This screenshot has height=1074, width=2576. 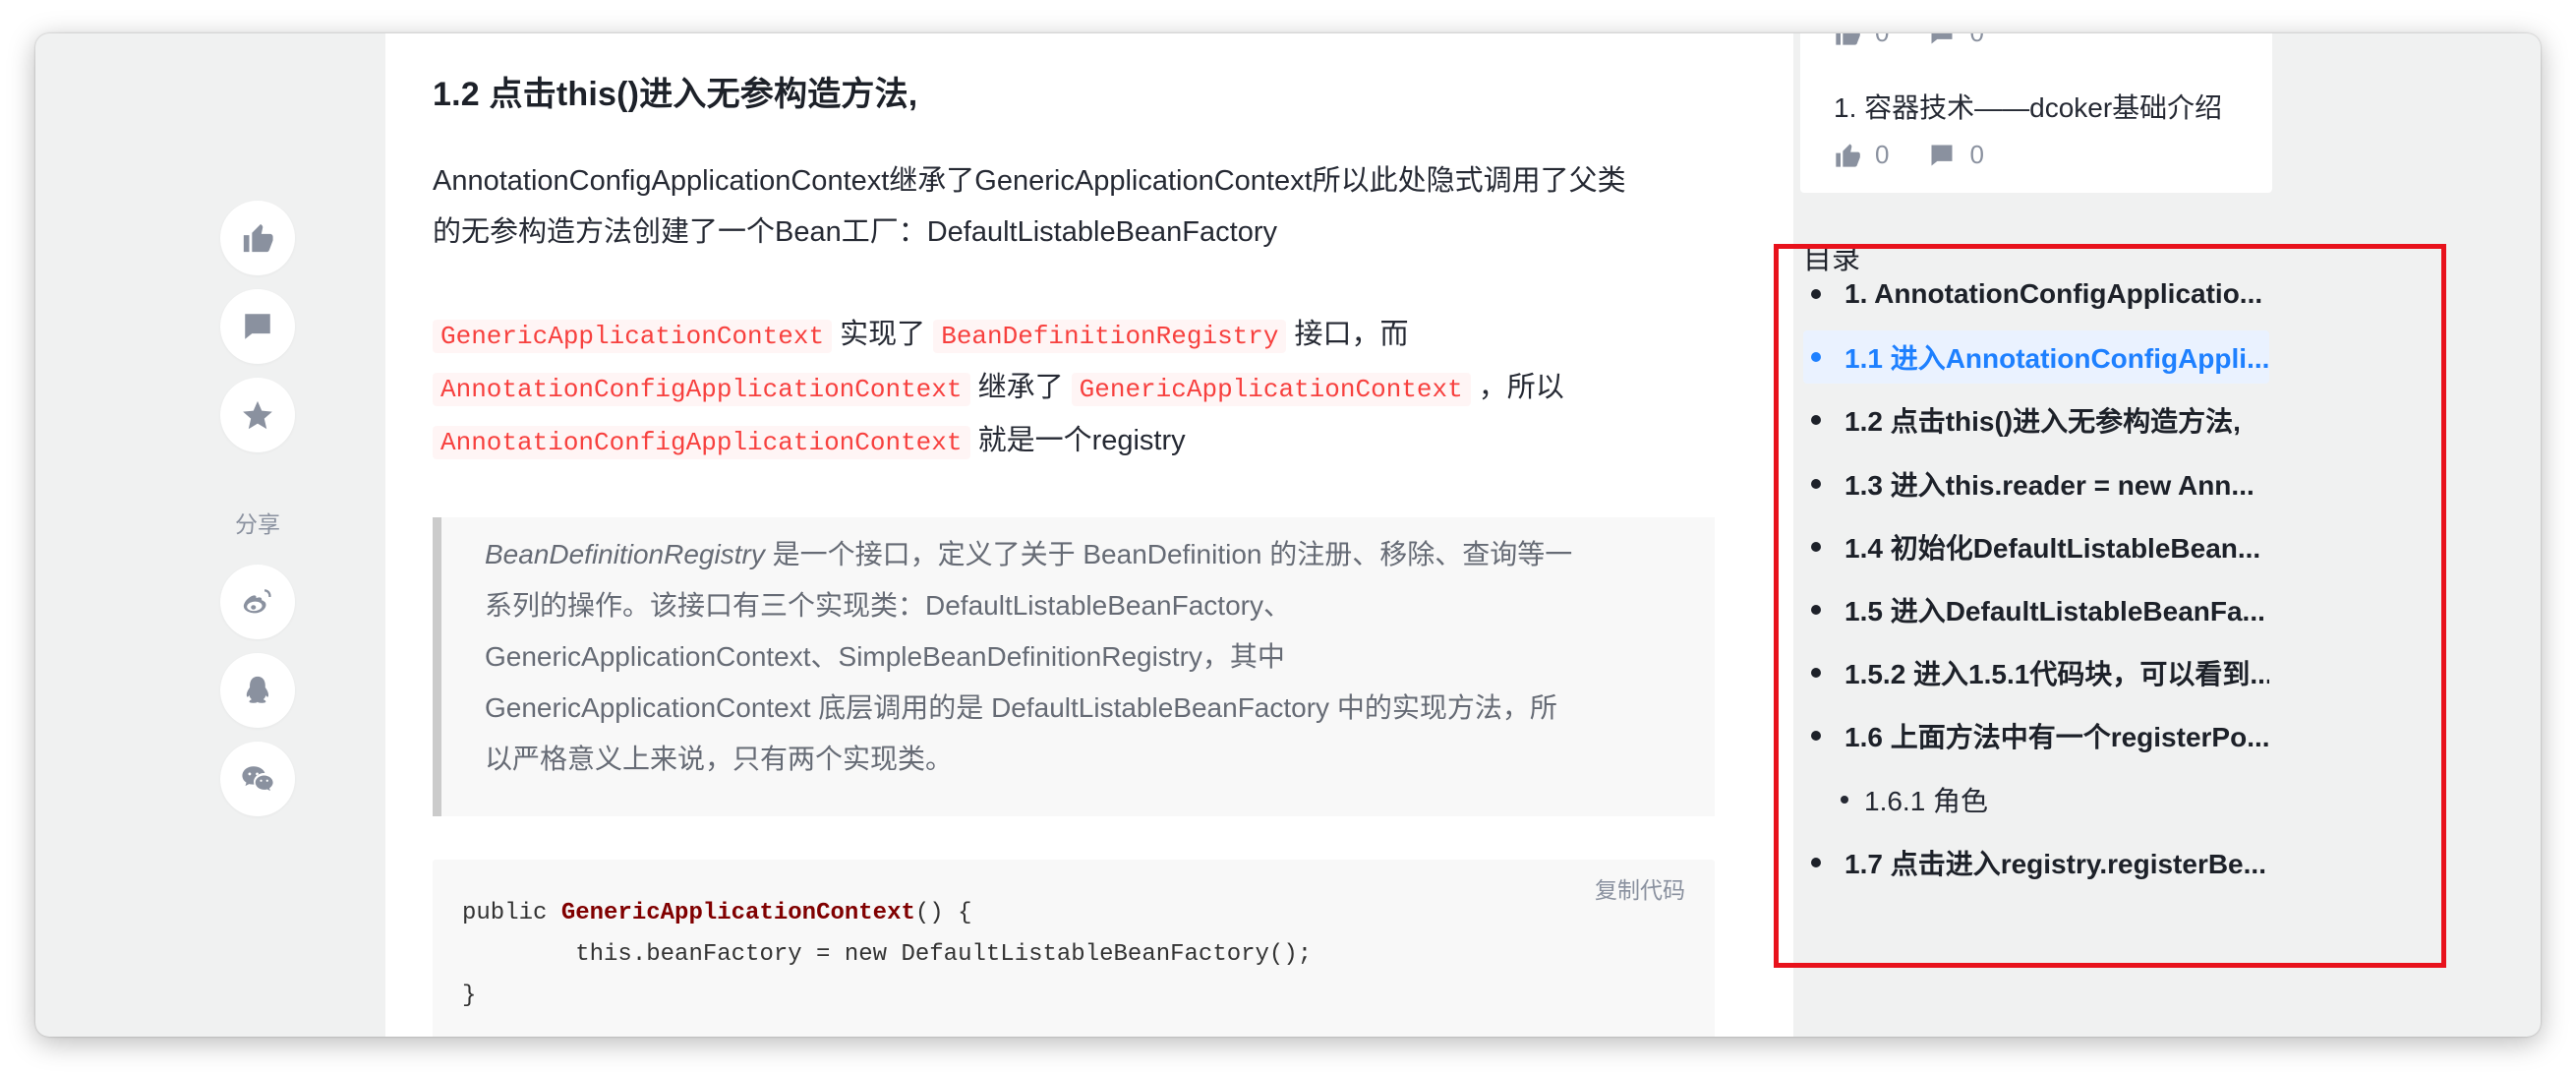 I want to click on related-item-stats: 0 0, so click(x=1928, y=155).